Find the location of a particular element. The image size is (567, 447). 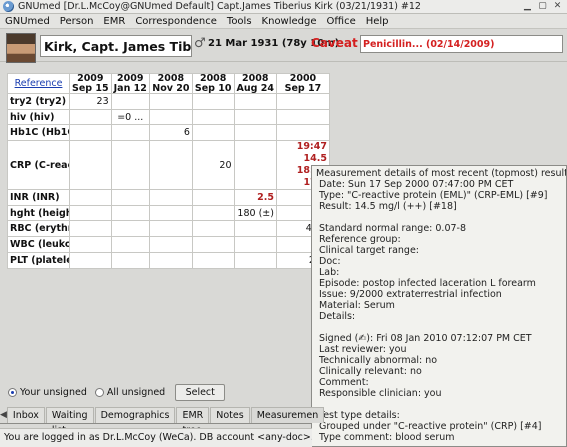

row-label: WBC (leukoc is located at coordinates (38, 244).